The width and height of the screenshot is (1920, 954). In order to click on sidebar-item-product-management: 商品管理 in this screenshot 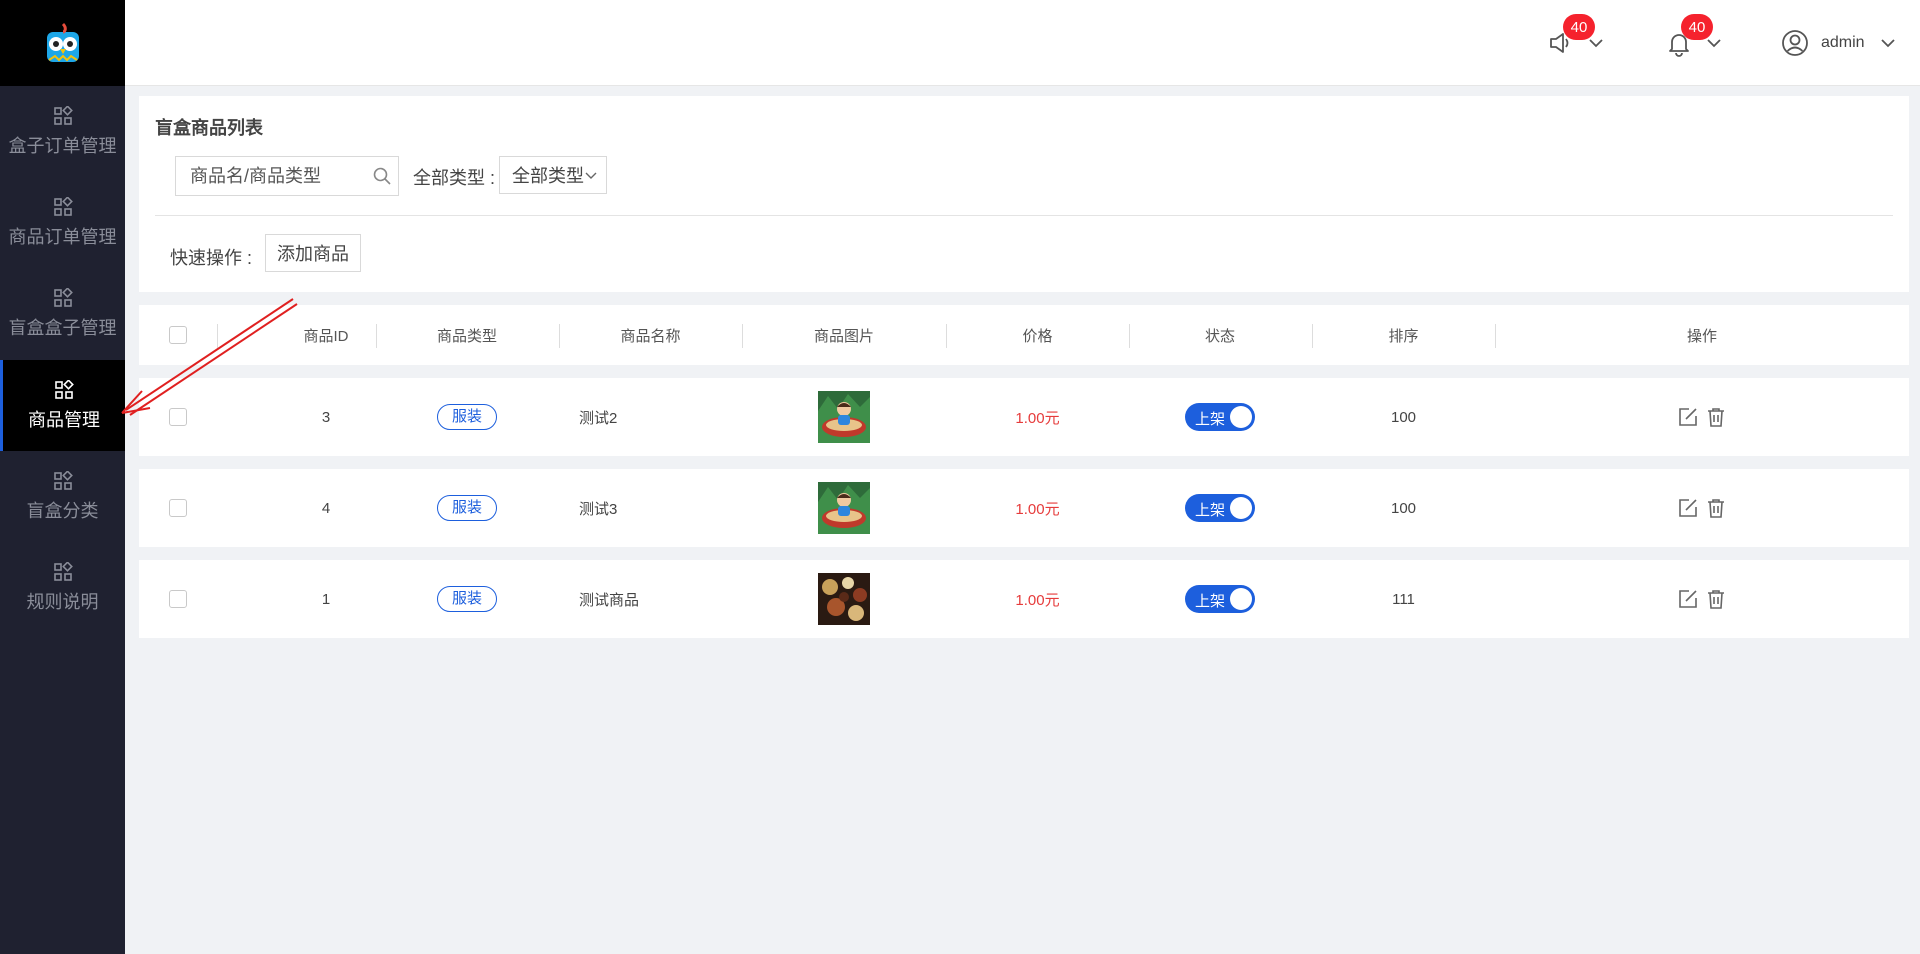, I will do `click(62, 405)`.